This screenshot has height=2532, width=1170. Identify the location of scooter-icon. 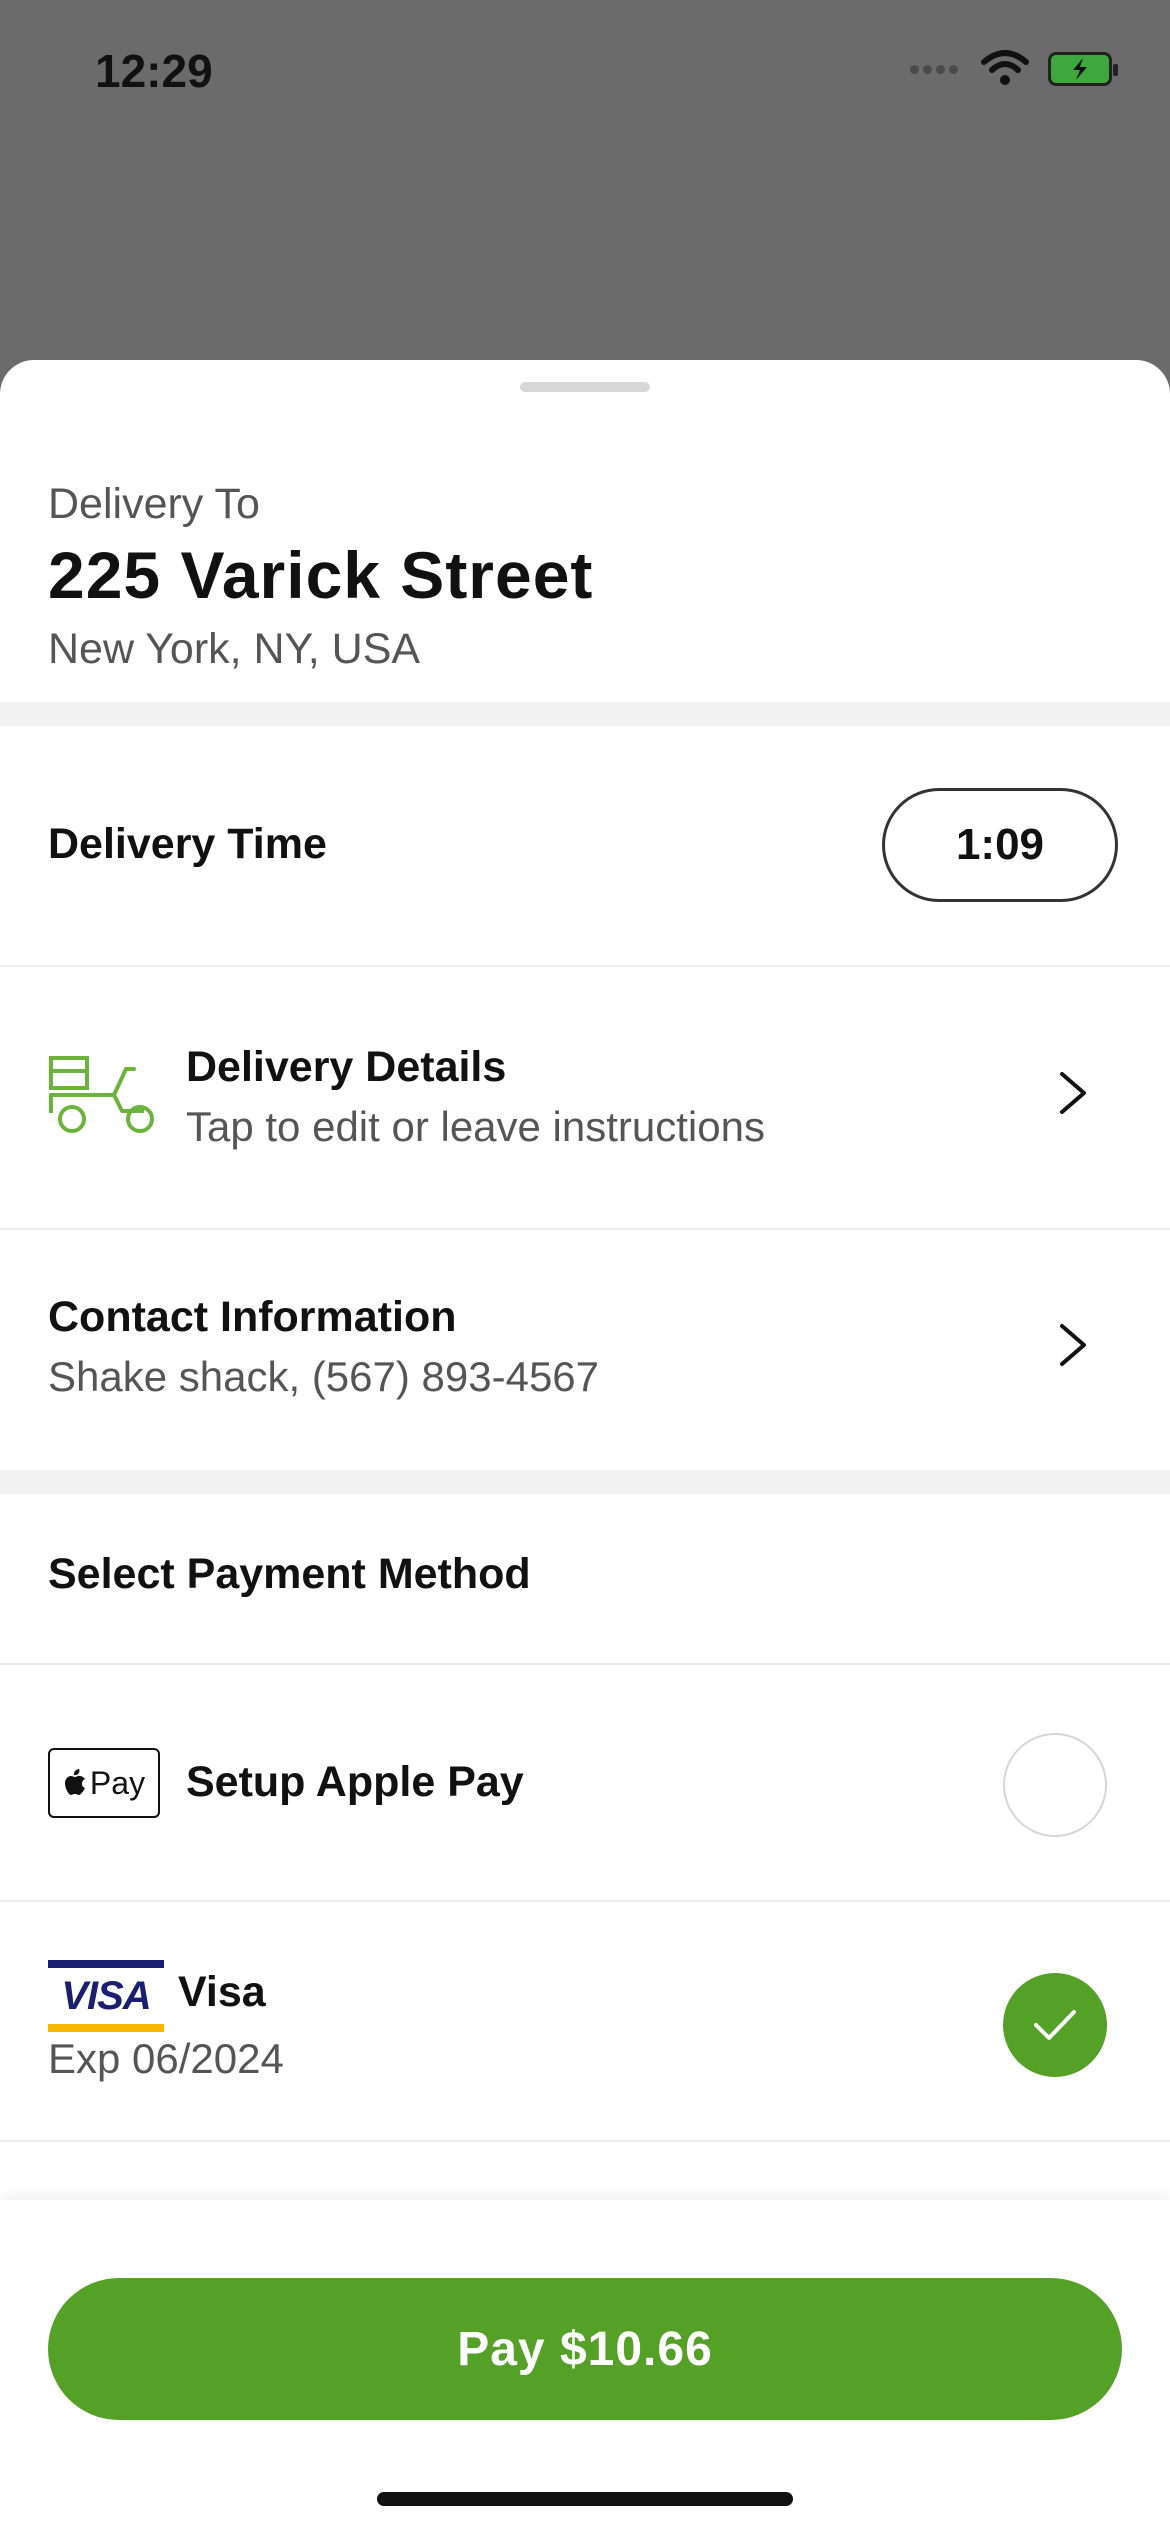
(101, 1094).